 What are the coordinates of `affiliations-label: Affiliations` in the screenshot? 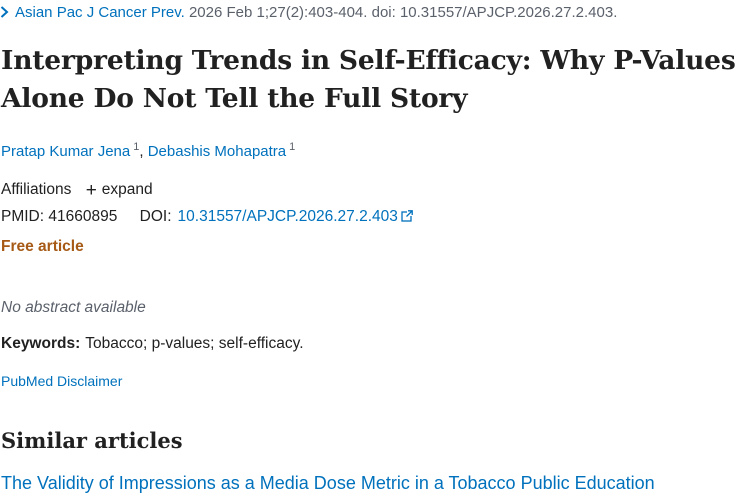 It's located at (36, 189).